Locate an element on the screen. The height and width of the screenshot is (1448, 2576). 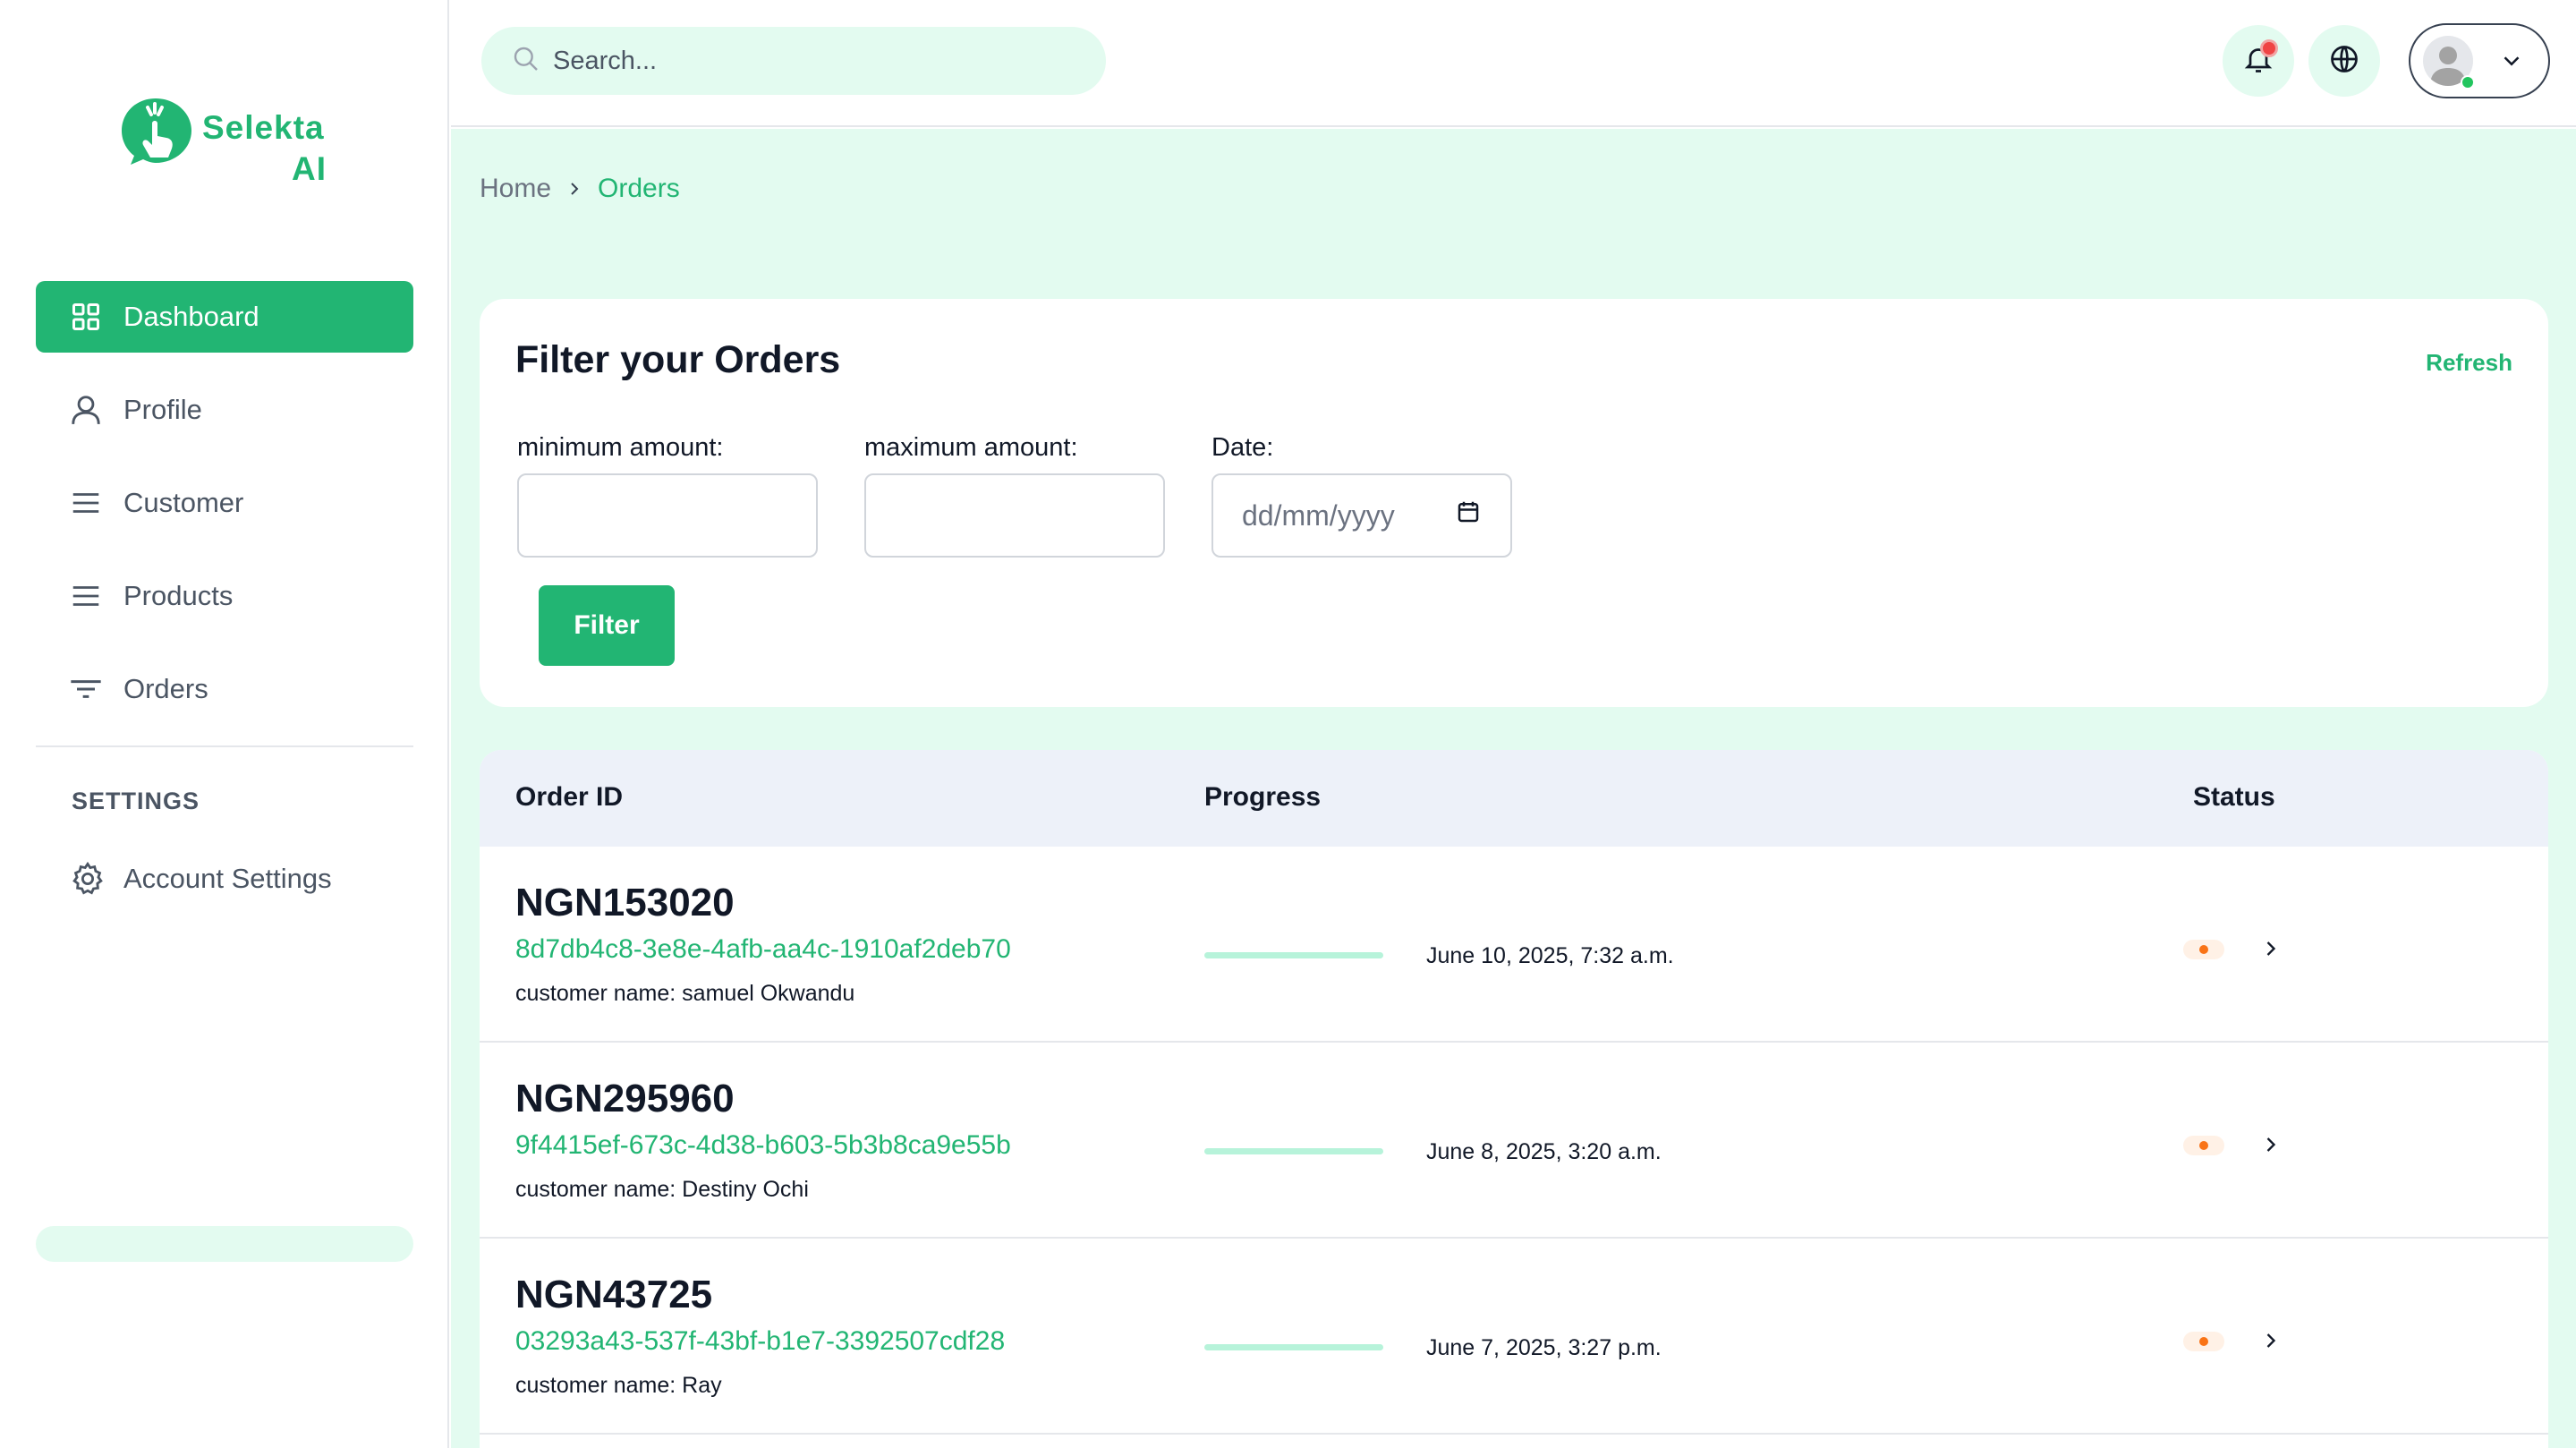
sidebar-item-customer: Customer is located at coordinates (224, 503).